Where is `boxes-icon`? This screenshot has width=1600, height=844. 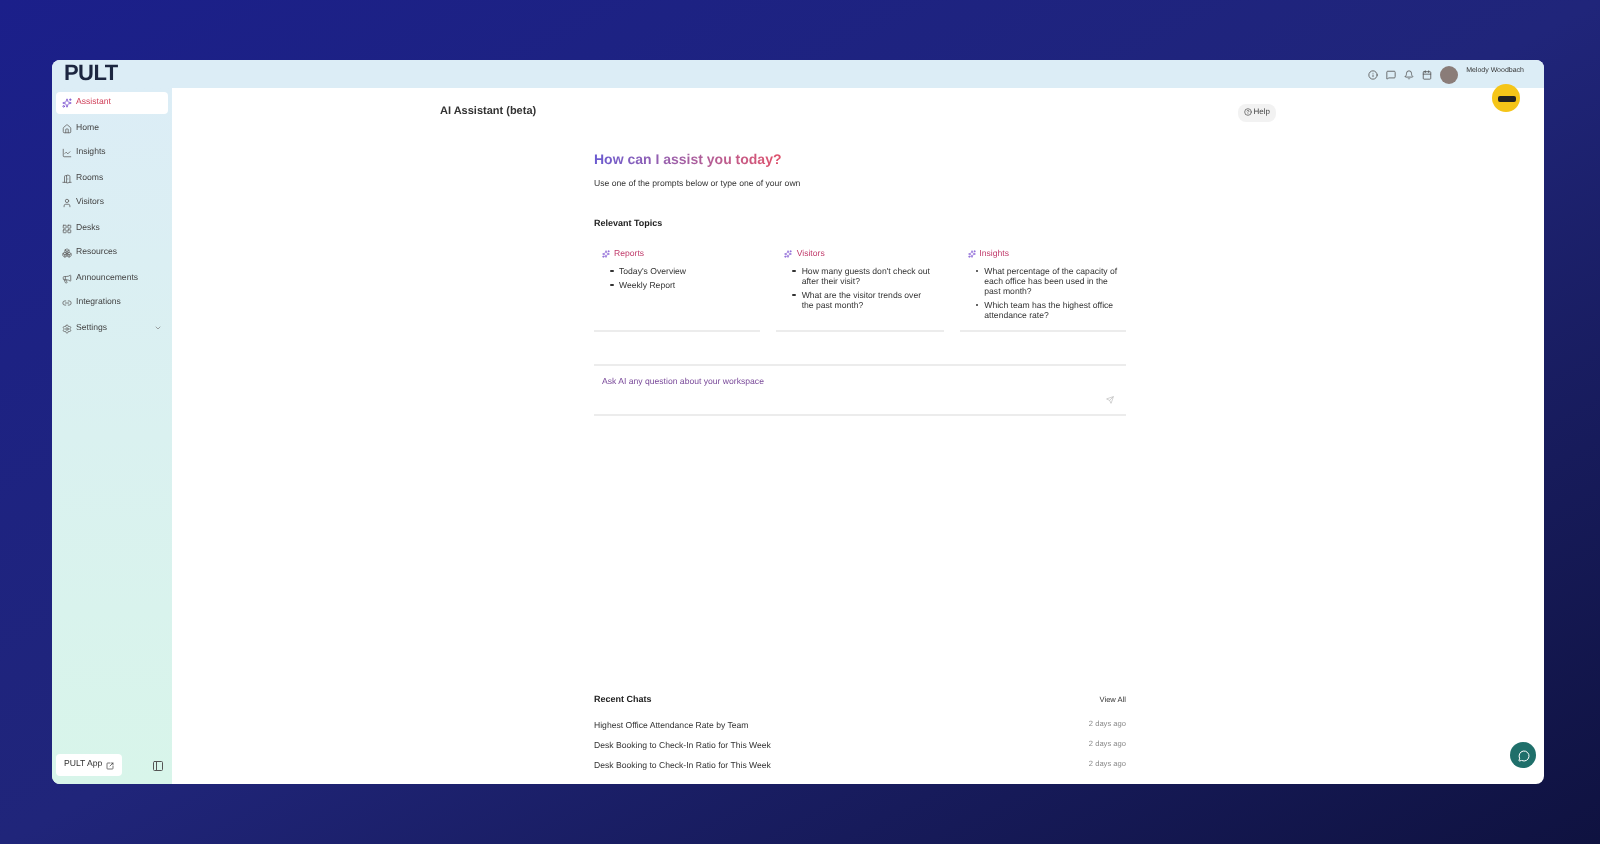
boxes-icon is located at coordinates (67, 253).